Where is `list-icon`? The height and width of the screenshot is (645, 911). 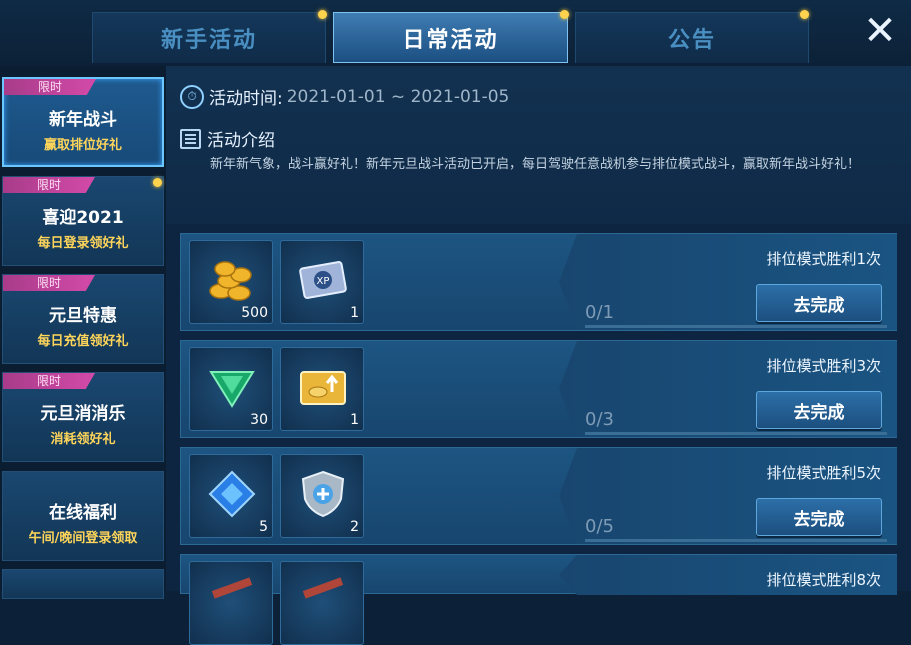 list-icon is located at coordinates (190, 138).